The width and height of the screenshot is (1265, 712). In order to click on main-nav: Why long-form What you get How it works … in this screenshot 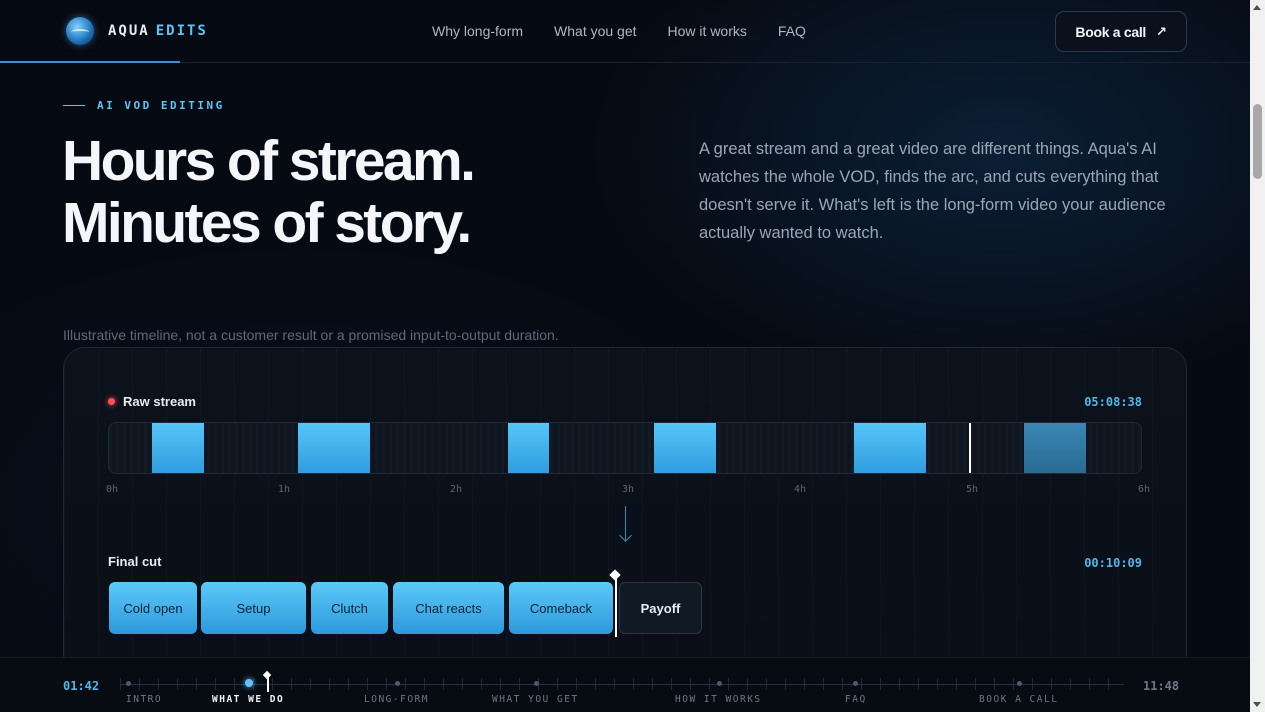, I will do `click(619, 31)`.